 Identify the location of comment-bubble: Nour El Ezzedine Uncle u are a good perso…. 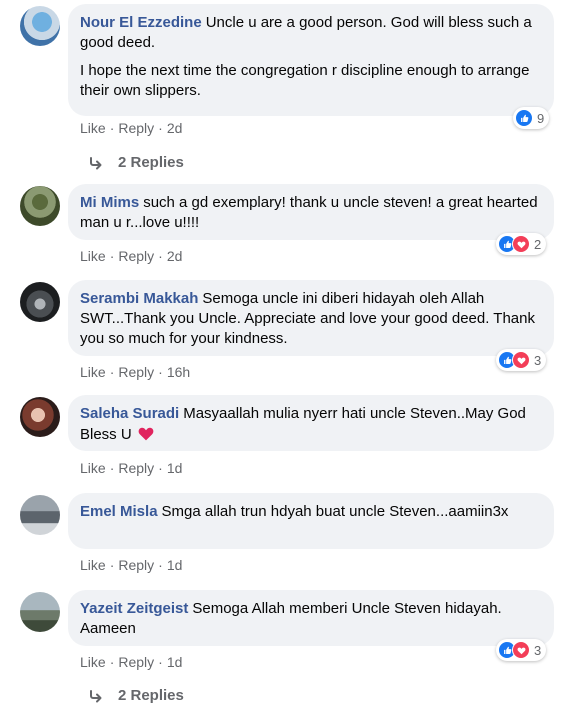
(311, 60).